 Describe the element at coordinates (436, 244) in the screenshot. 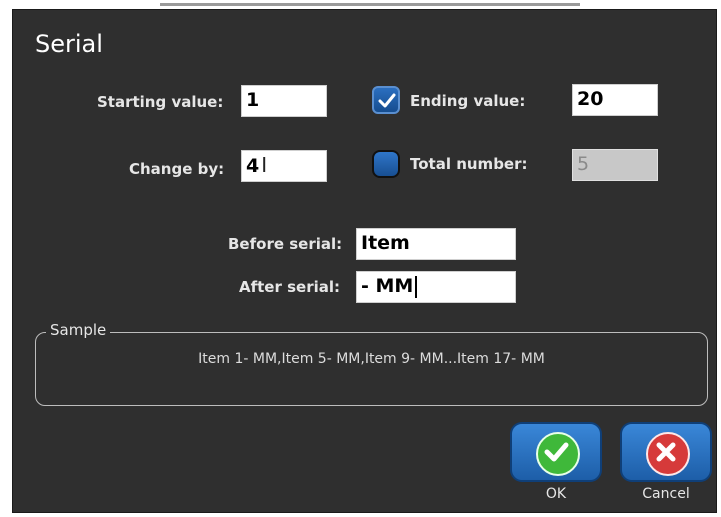

I see `before-serial-input: Item` at that location.